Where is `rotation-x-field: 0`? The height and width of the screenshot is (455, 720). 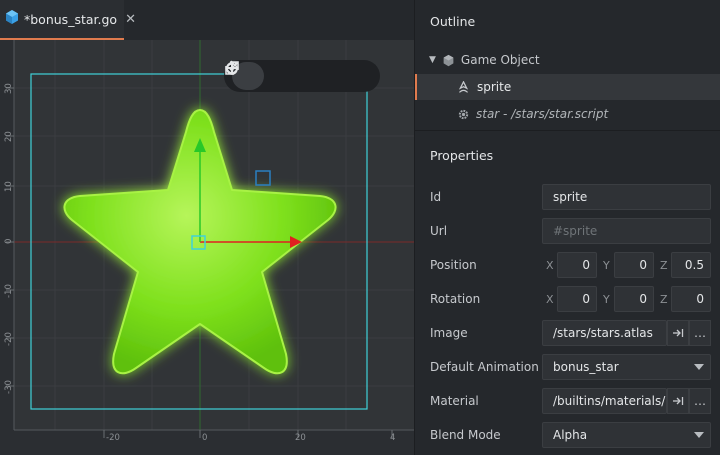 rotation-x-field: 0 is located at coordinates (577, 299).